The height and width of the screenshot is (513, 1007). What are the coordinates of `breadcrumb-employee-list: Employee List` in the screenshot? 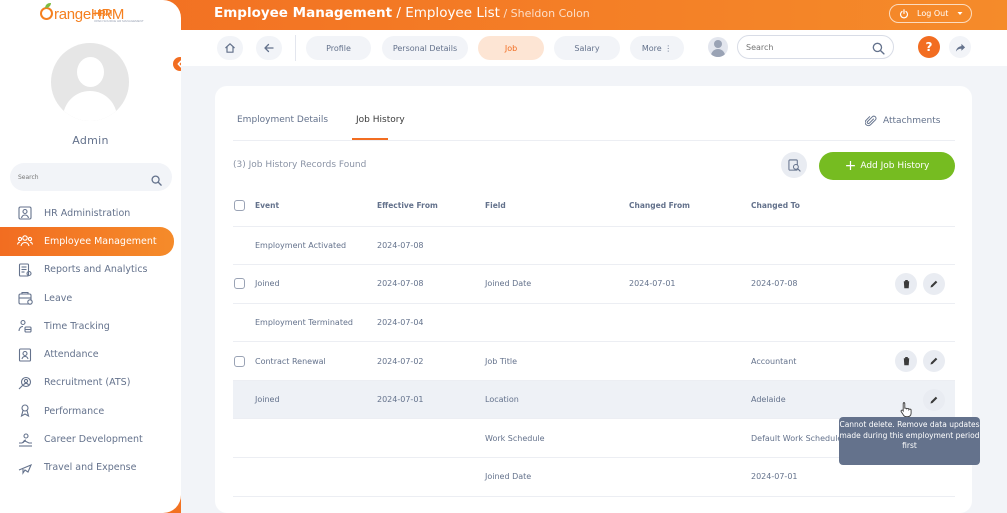 It's located at (452, 13).